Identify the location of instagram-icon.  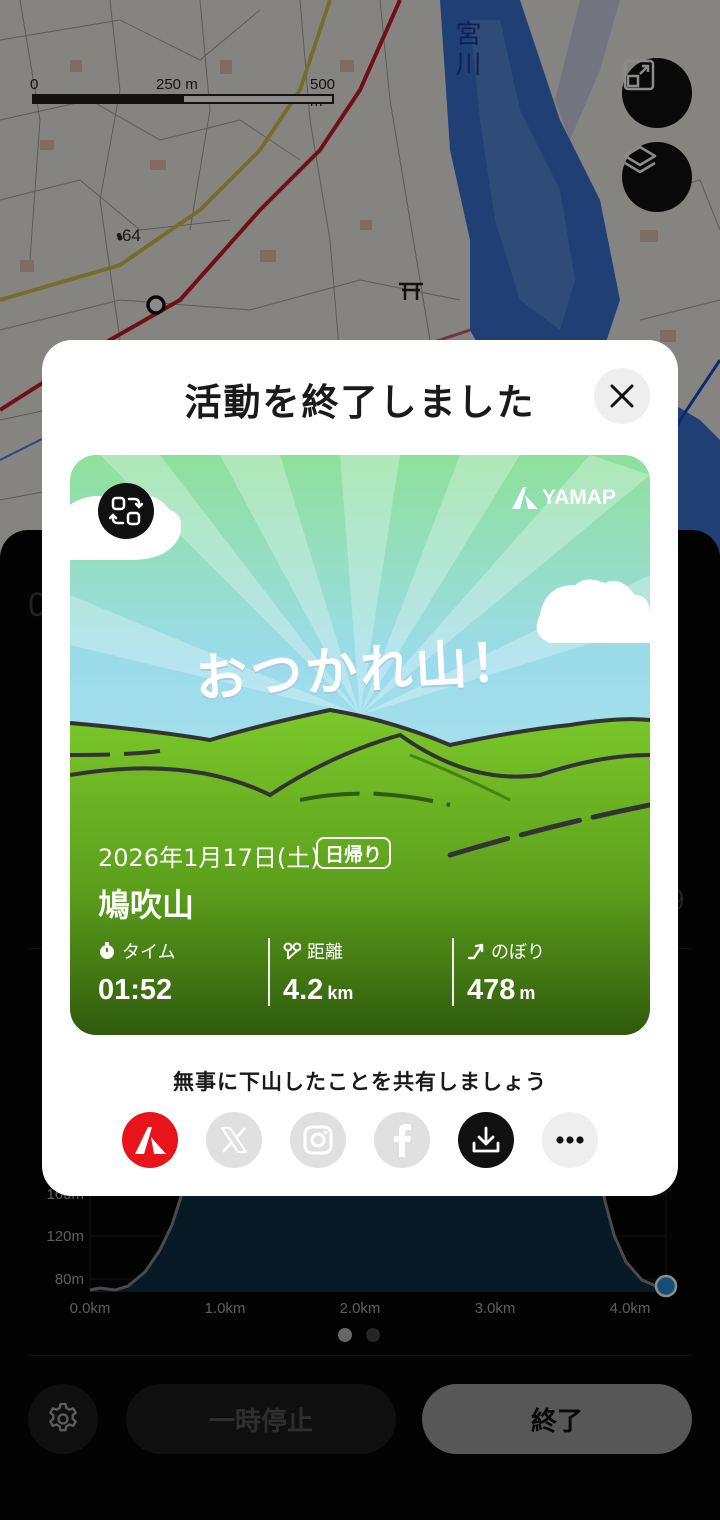
(318, 1140).